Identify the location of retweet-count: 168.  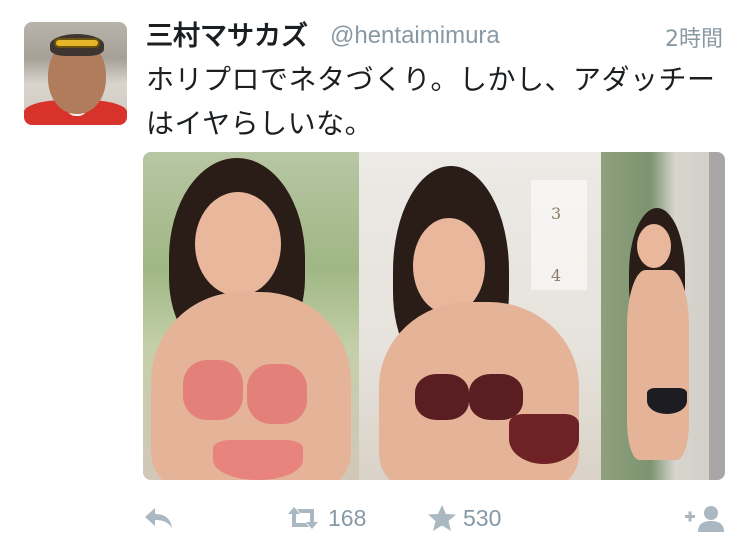
(347, 517).